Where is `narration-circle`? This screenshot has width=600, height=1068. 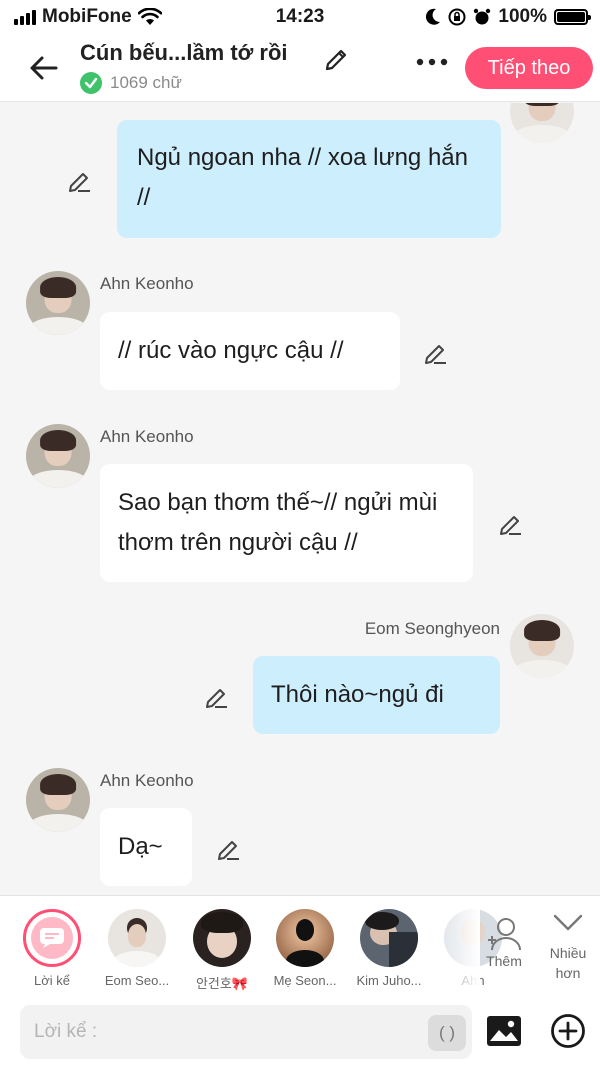 narration-circle is located at coordinates (52, 938).